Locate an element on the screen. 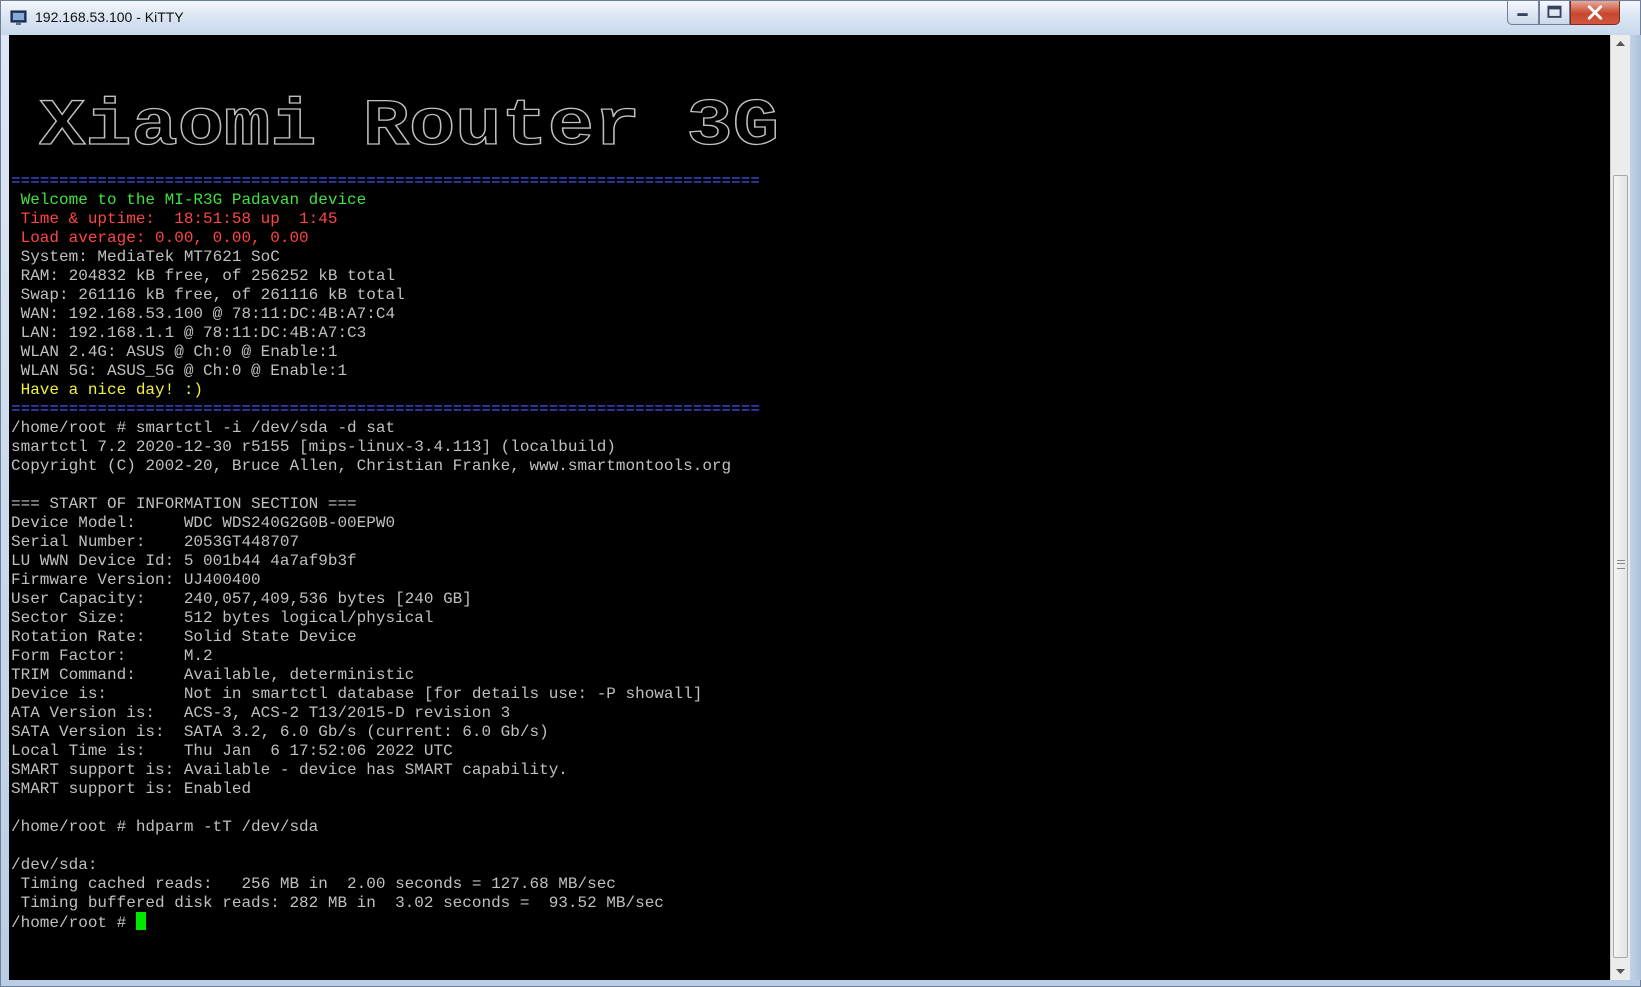 This screenshot has height=987, width=1641. hdparm-device: /dev/sda: is located at coordinates (54, 865).